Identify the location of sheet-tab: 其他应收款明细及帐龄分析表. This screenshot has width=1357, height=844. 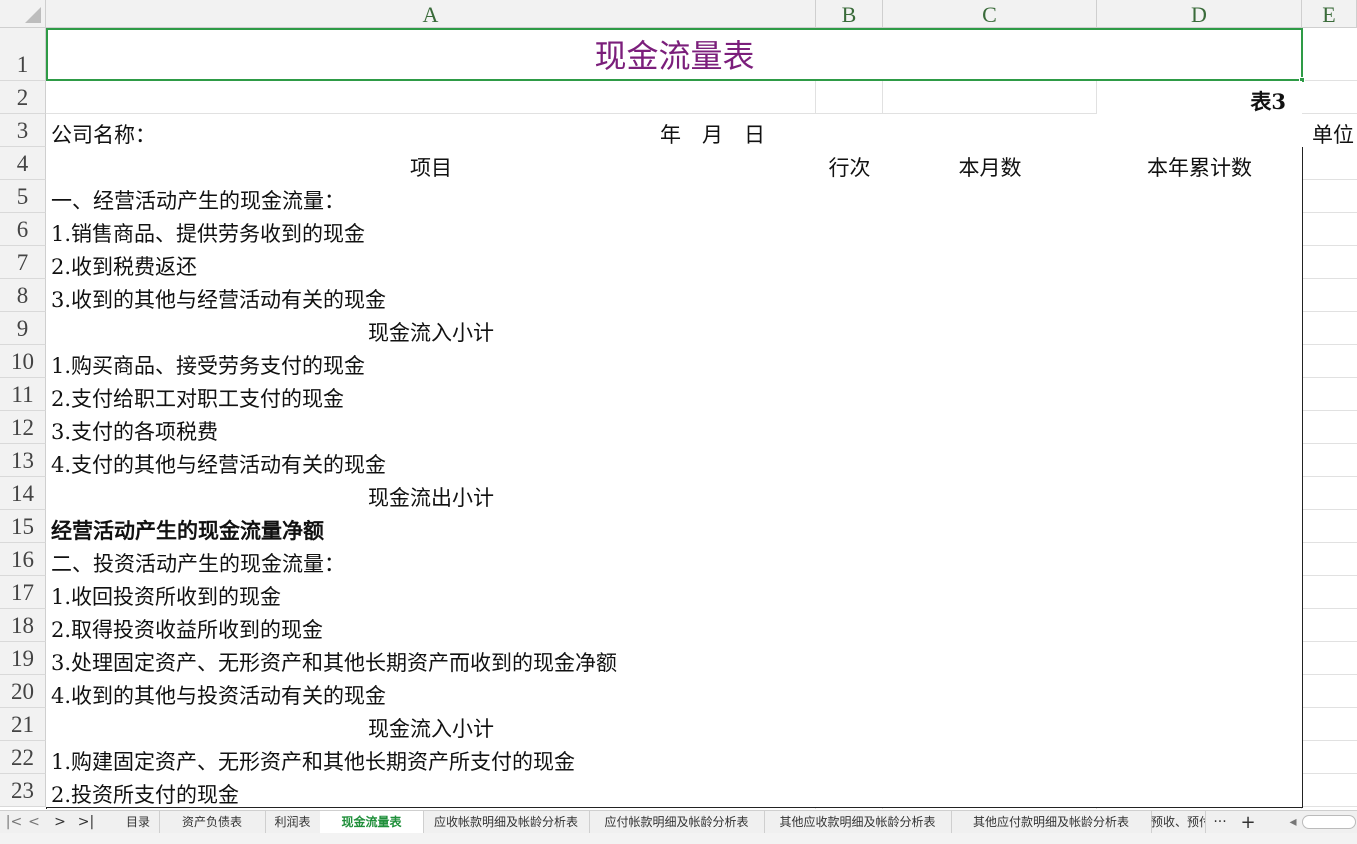
(858, 822).